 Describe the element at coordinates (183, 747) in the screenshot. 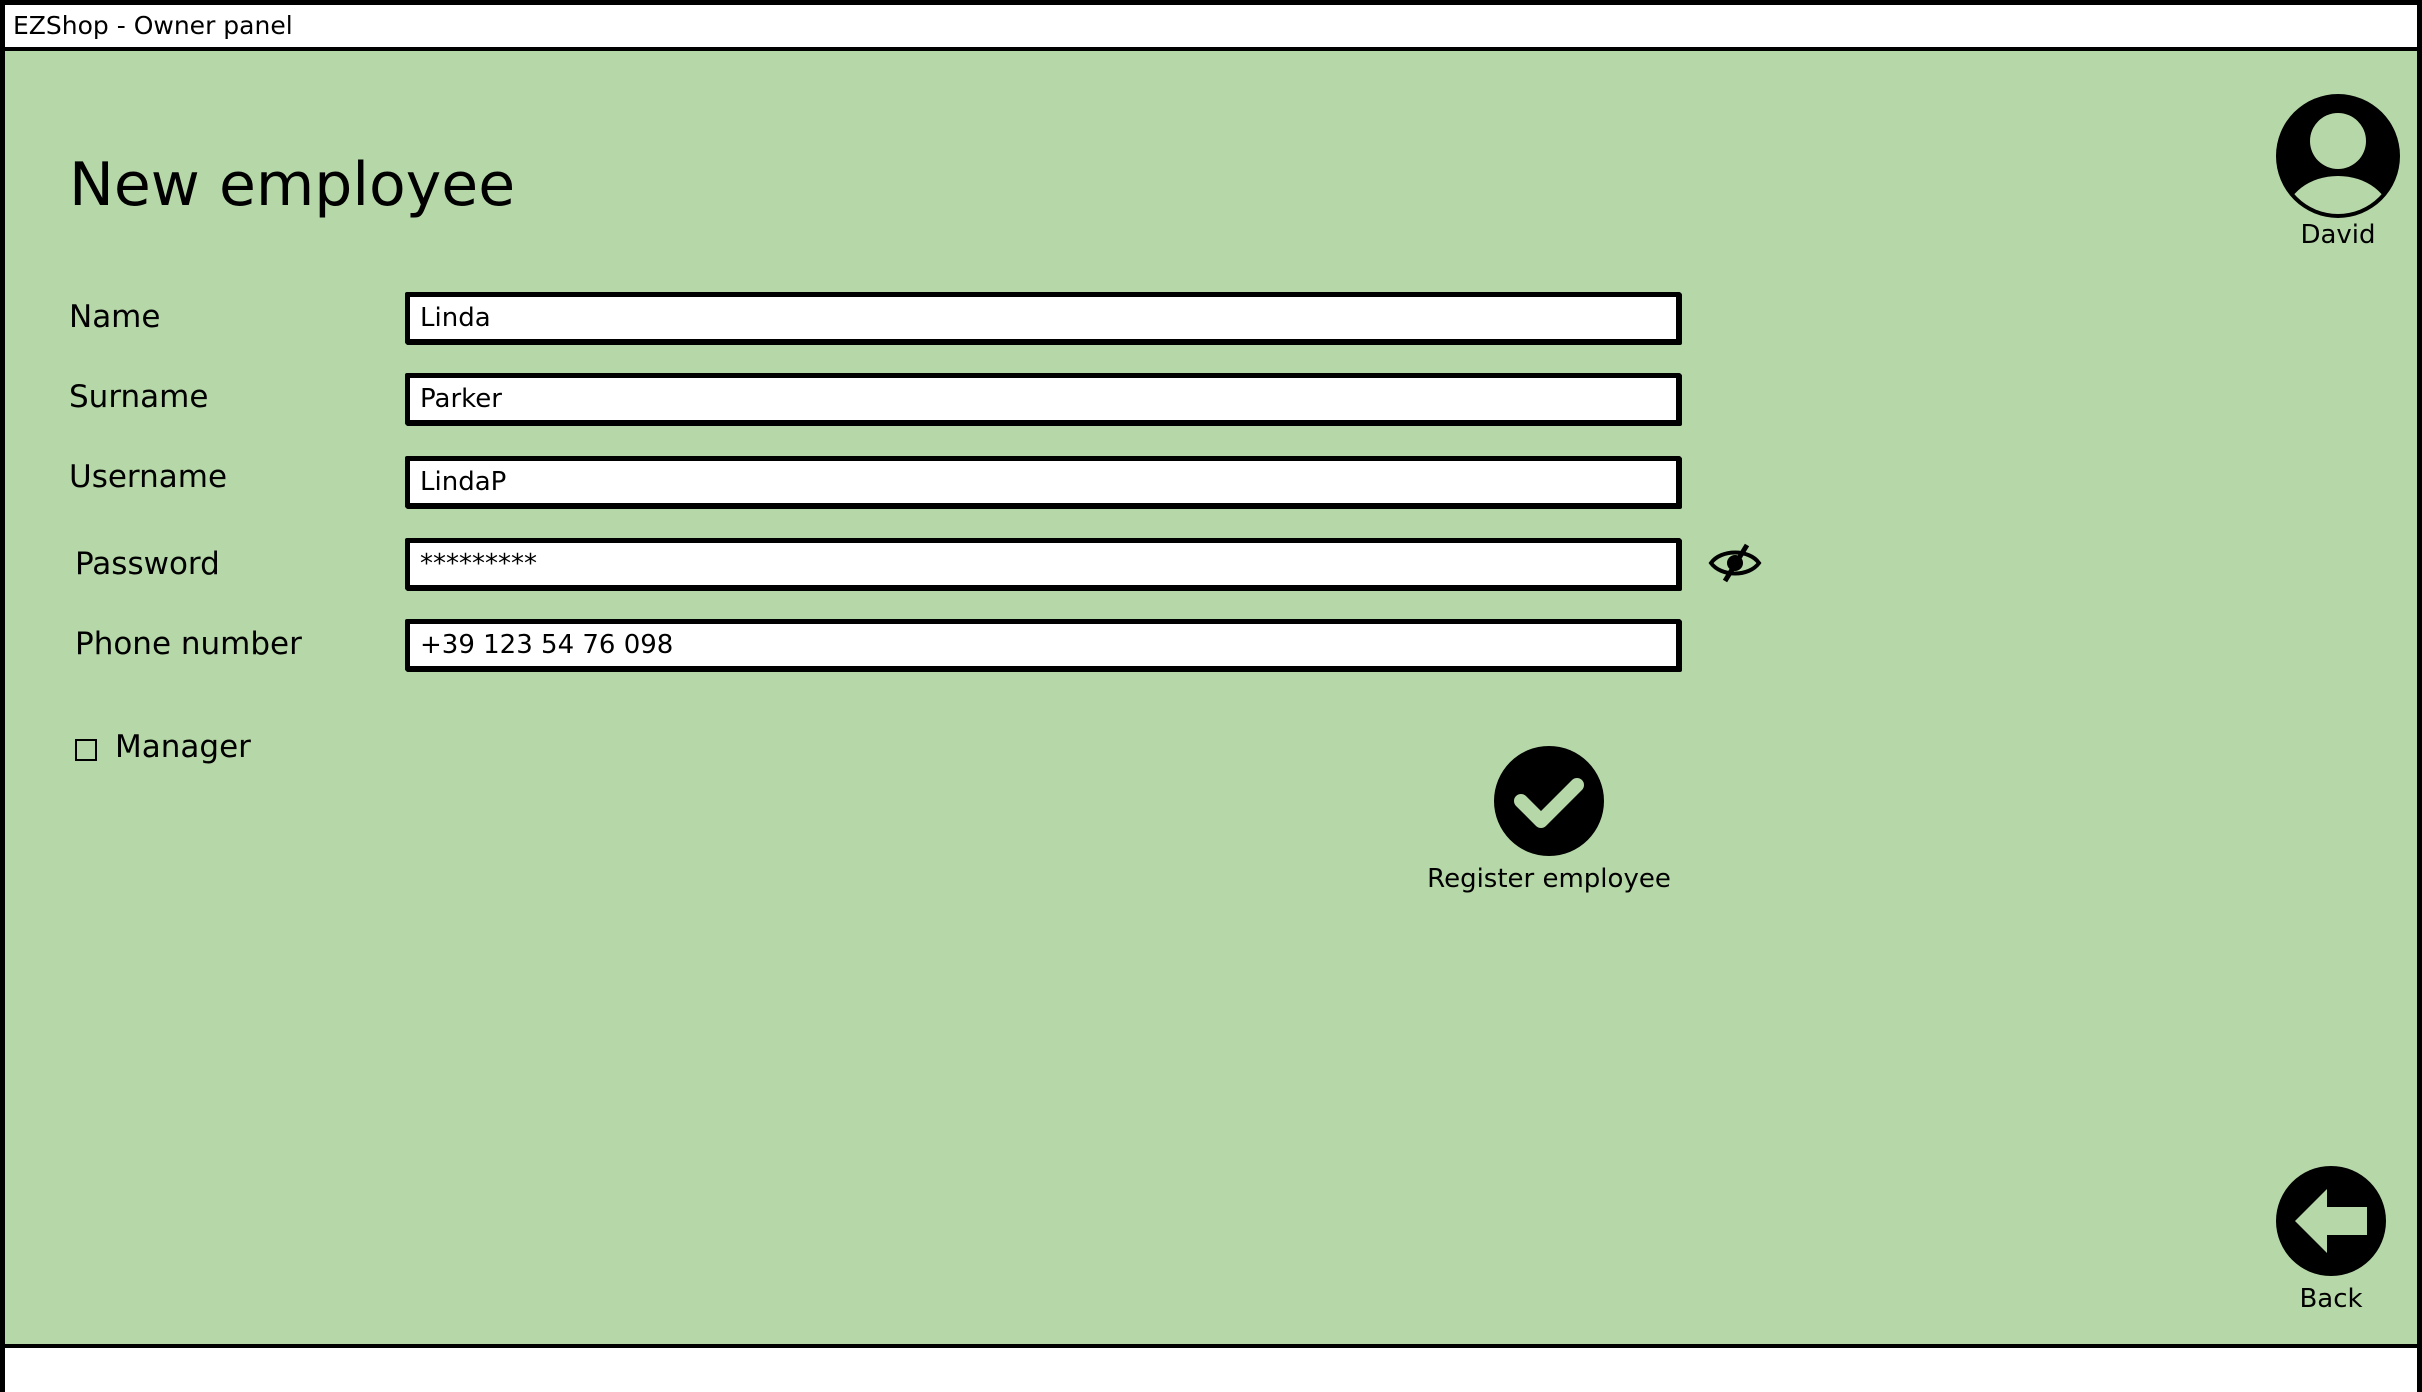

I see `manager-label: Manager` at that location.